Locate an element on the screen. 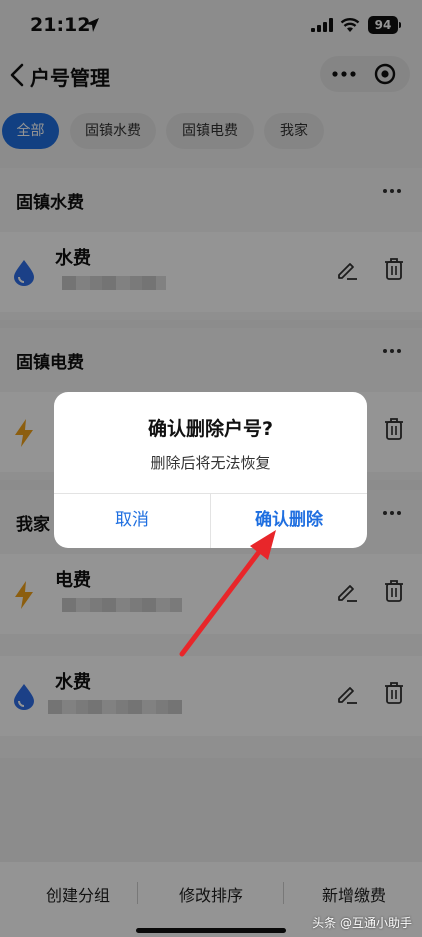 This screenshot has height=937, width=422. annotation-arrow-icon is located at coordinates (227, 593).